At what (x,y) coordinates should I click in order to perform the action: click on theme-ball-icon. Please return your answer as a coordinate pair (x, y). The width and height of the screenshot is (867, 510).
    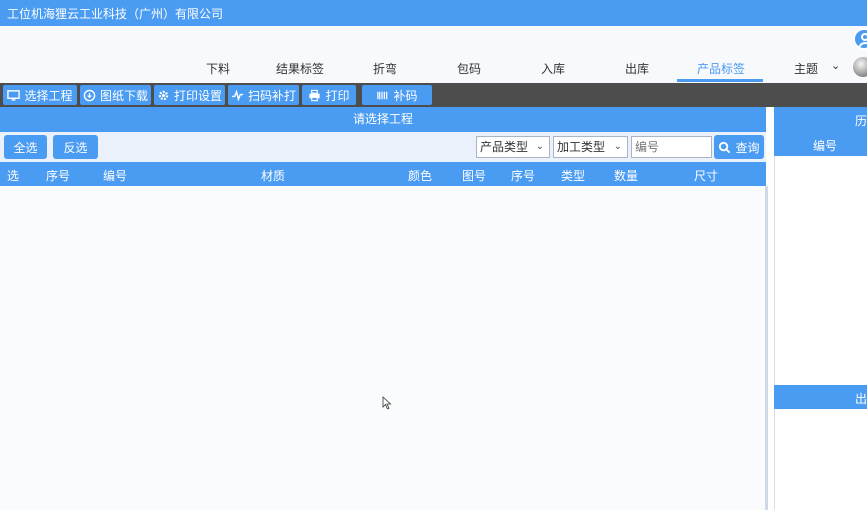
    Looking at the image, I should click on (860, 67).